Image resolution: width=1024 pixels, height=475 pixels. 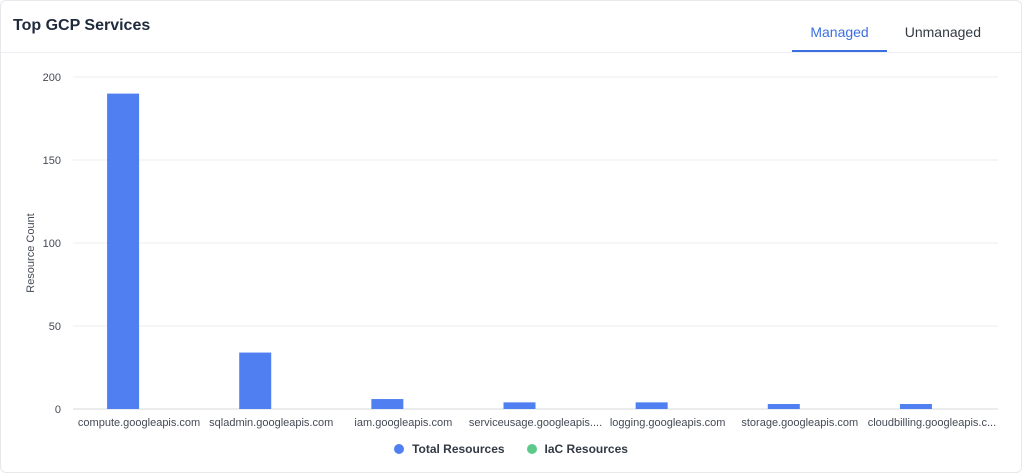 What do you see at coordinates (458, 449) in the screenshot?
I see `legend-label-total: Total Resources` at bounding box center [458, 449].